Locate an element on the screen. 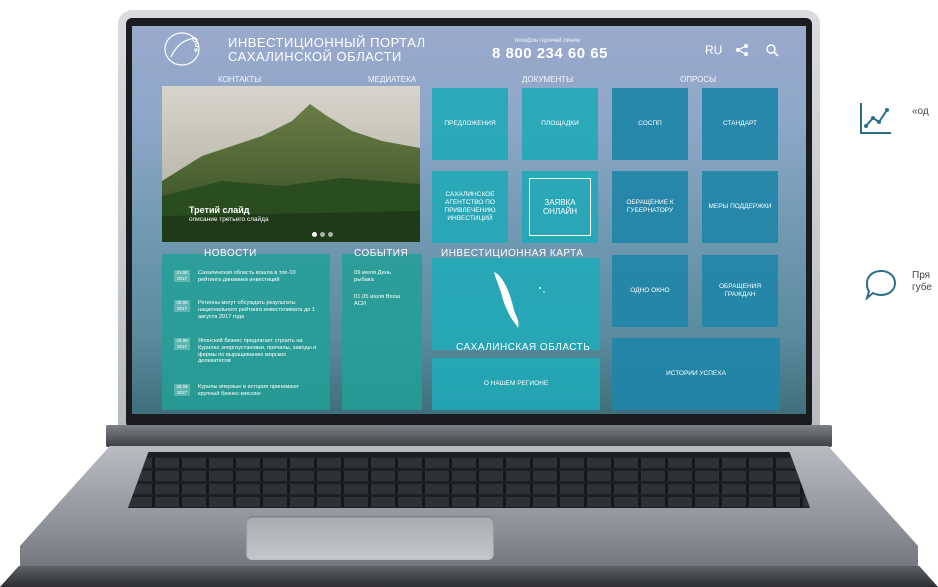 This screenshot has width=938, height=587. tile-success-stories: ИСТОРИИ УСПЕХА is located at coordinates (696, 374).